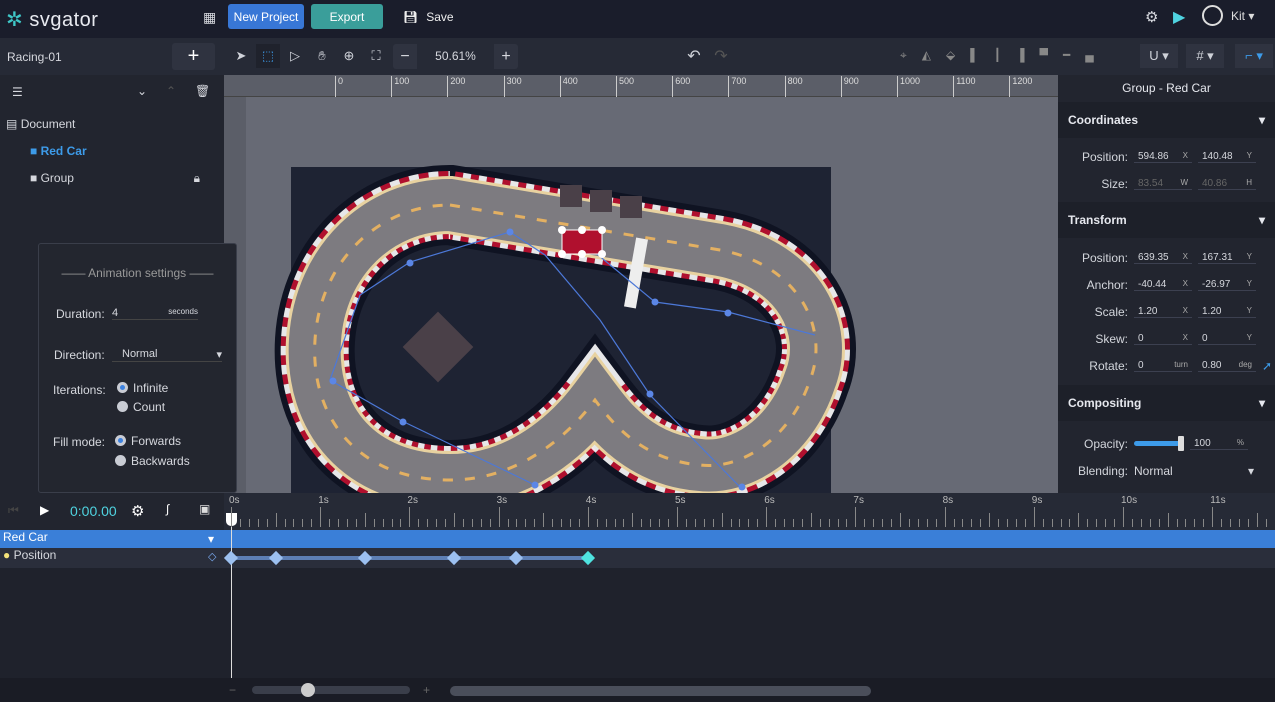 Image resolution: width=1275 pixels, height=702 pixels. What do you see at coordinates (322, 56) in the screenshot?
I see `hand-tool-icon: ✋︎` at bounding box center [322, 56].